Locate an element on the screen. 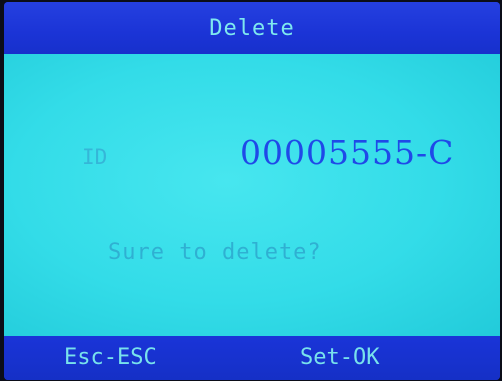 This screenshot has width=502, height=381. id-value: 00005555-C is located at coordinates (347, 152).